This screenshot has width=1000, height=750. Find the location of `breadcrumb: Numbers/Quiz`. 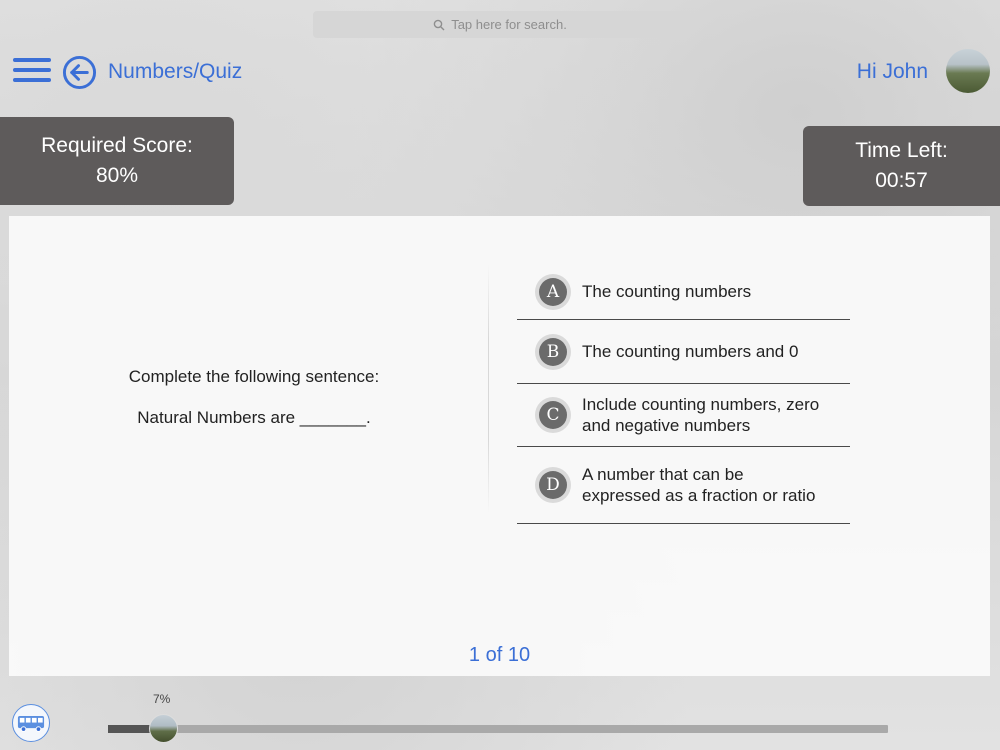

breadcrumb: Numbers/Quiz is located at coordinates (175, 72).